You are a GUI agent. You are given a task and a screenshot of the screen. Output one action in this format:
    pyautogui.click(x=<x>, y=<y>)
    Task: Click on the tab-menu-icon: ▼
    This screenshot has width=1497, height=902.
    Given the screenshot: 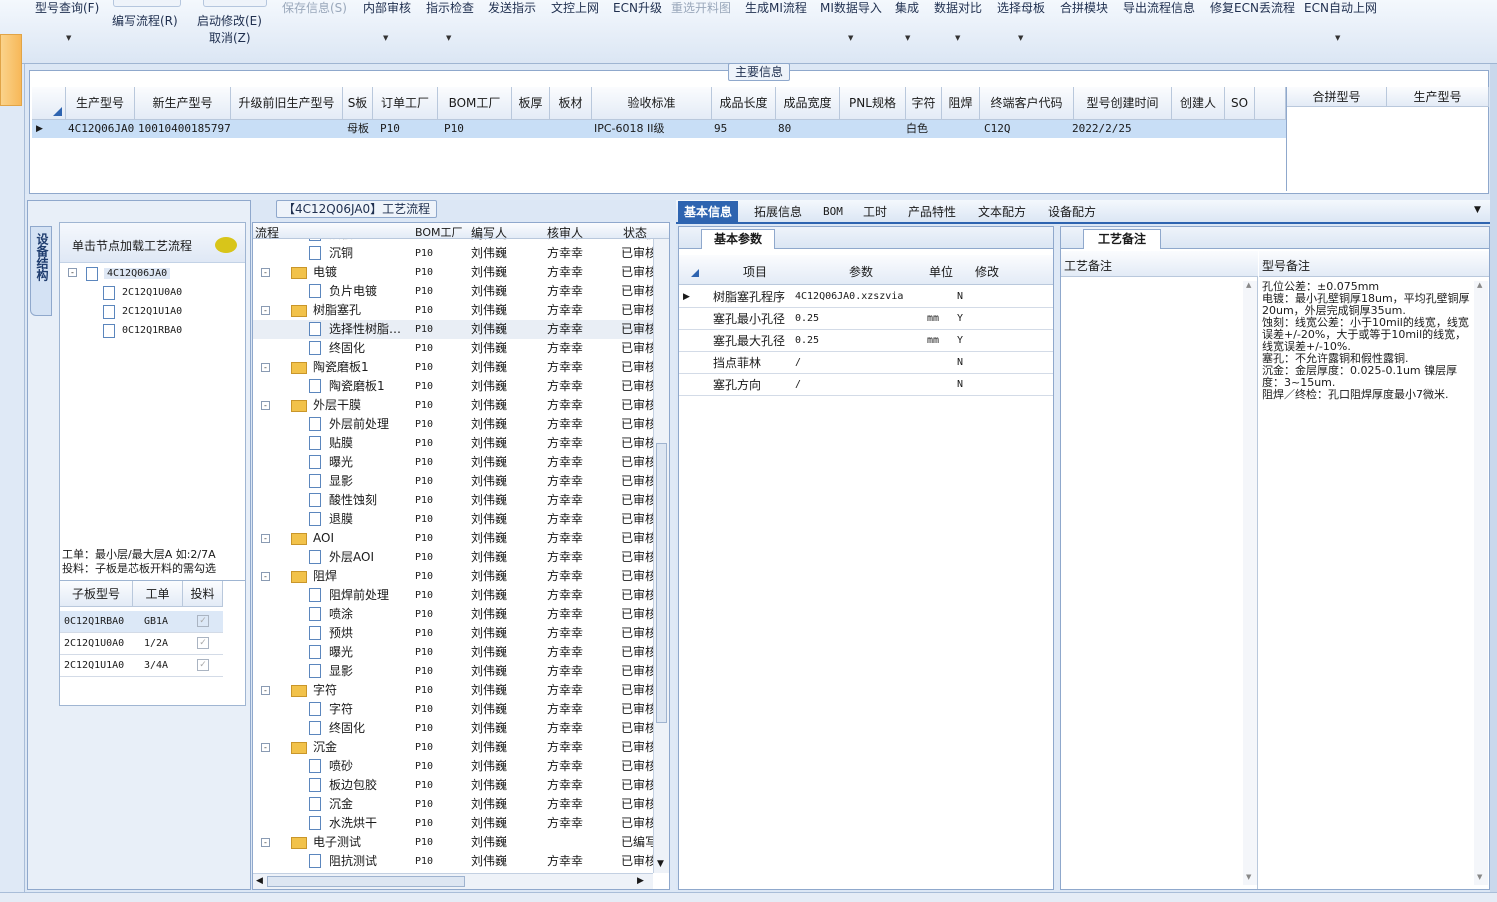 What is the action you would take?
    pyautogui.click(x=1477, y=210)
    